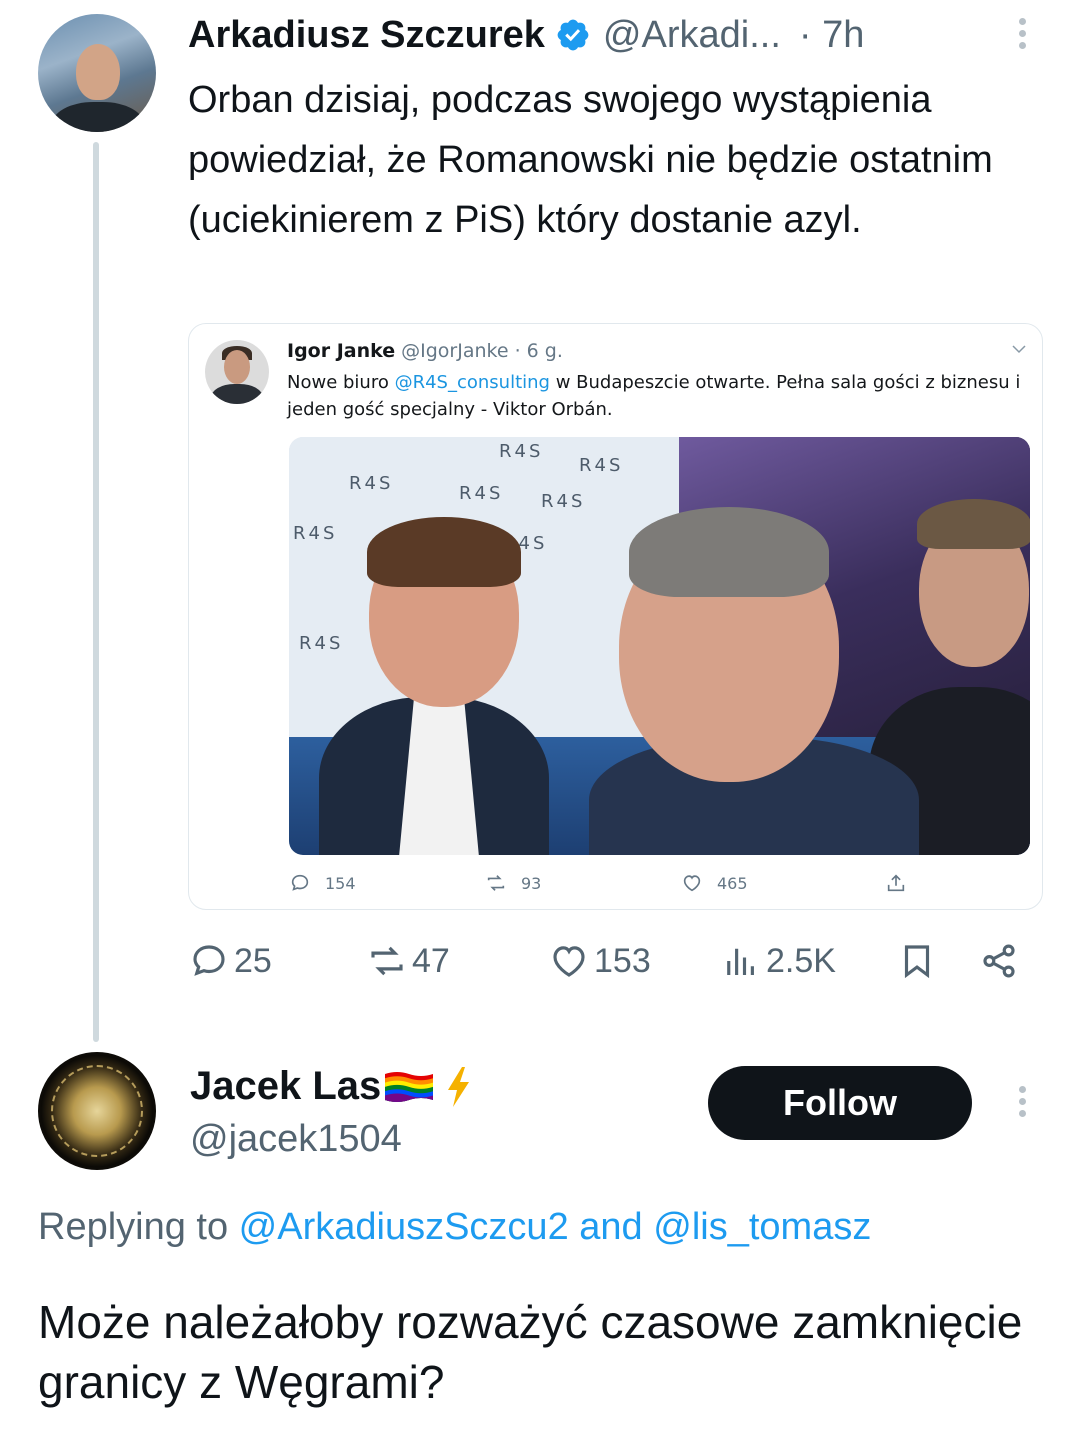 Image resolution: width=1080 pixels, height=1439 pixels. Describe the element at coordinates (622, 960) in the screenshot. I see `like-count: 153` at that location.